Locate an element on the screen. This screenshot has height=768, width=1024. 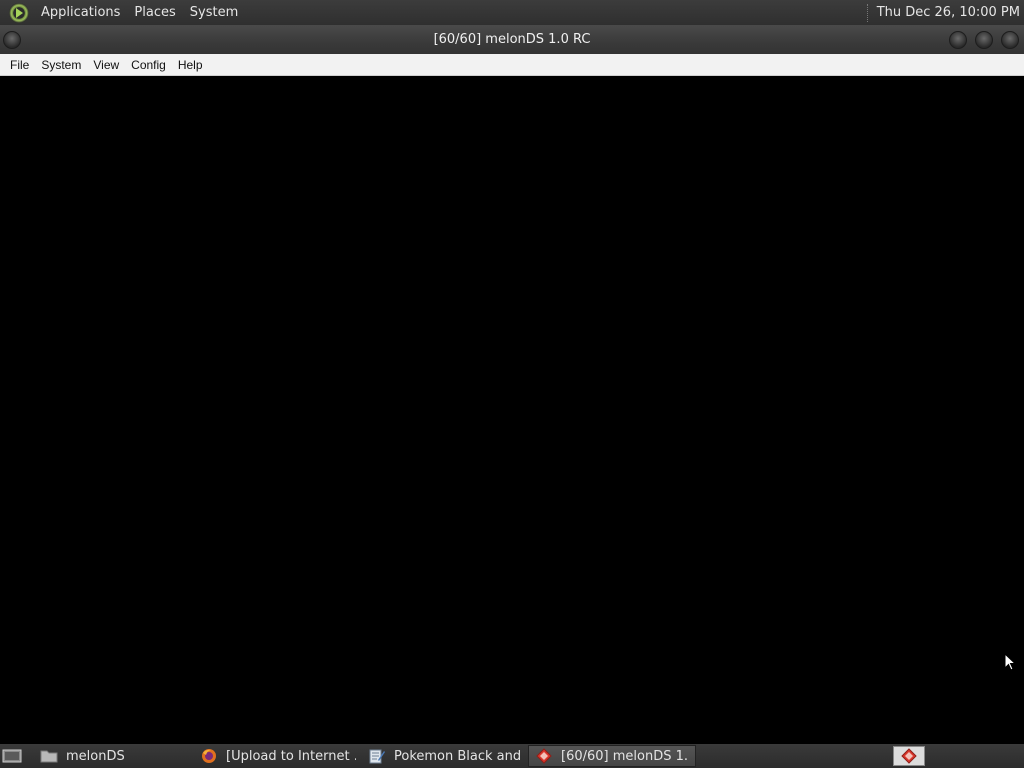
menu-system: System is located at coordinates (61, 65).